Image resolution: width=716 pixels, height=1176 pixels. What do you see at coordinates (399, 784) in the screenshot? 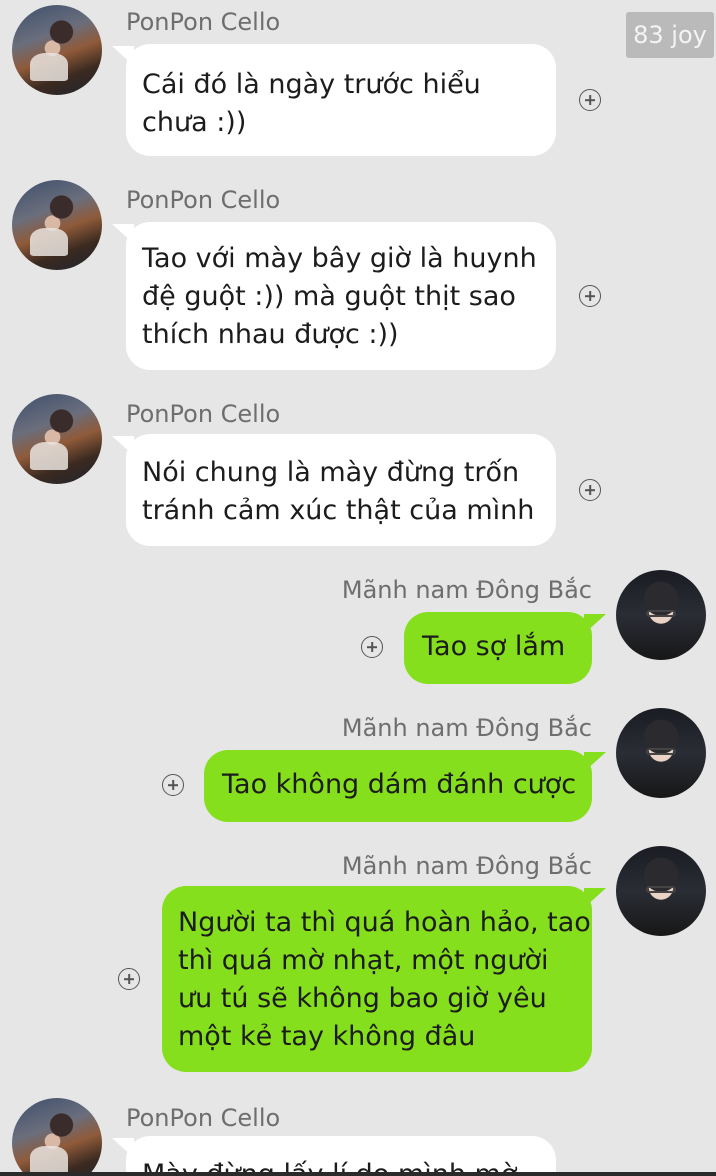
I see `message-line: Tao không dám đánh cược` at bounding box center [399, 784].